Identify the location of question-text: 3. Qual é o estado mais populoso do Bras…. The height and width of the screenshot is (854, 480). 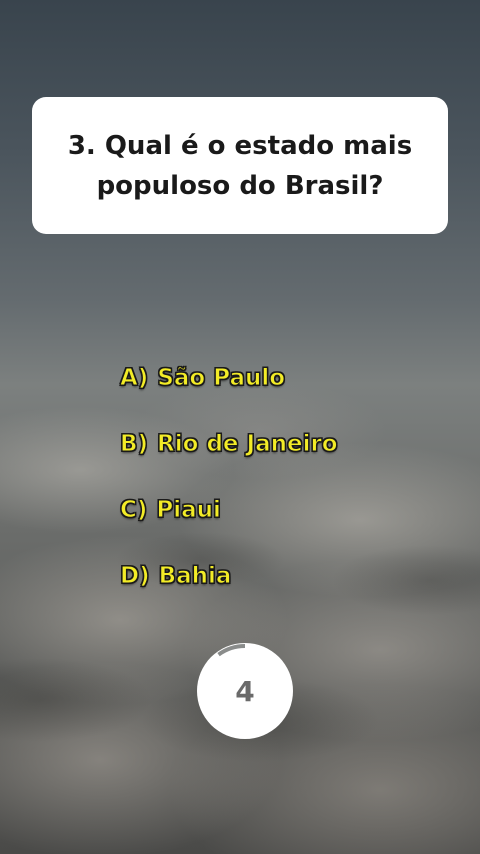
(240, 165).